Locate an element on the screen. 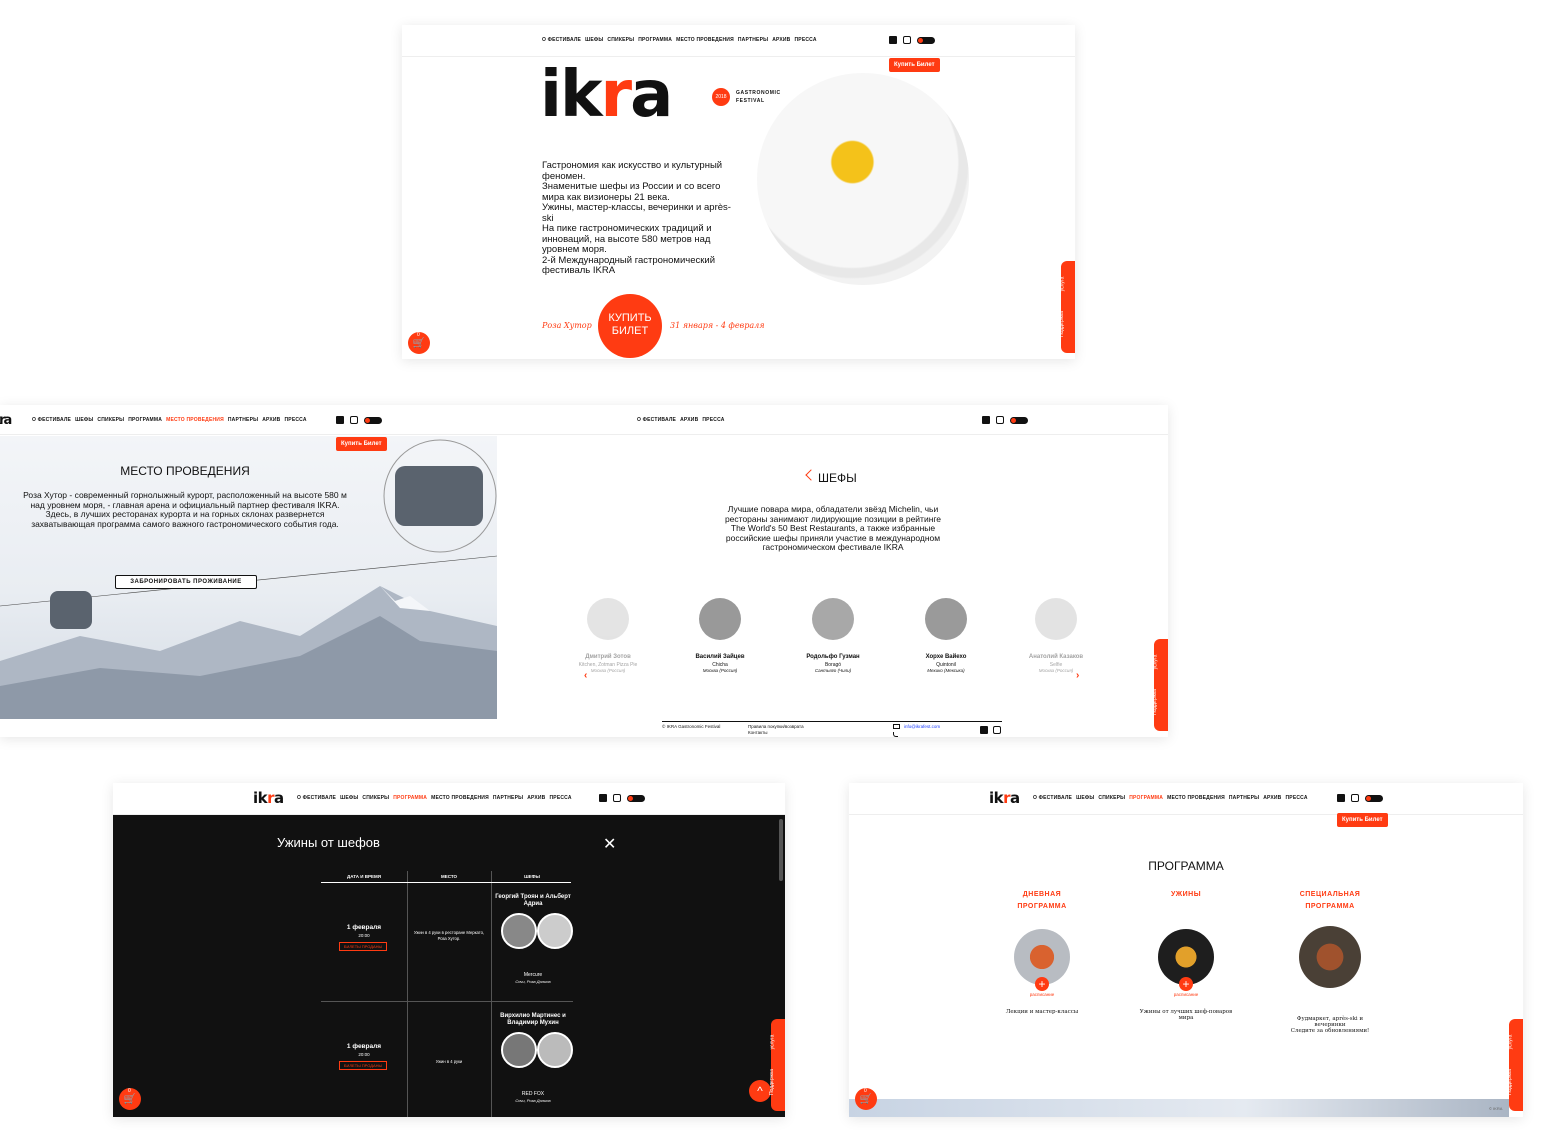 This screenshot has width=1550, height=1143. chefs-back-arrow is located at coordinates (811, 475).